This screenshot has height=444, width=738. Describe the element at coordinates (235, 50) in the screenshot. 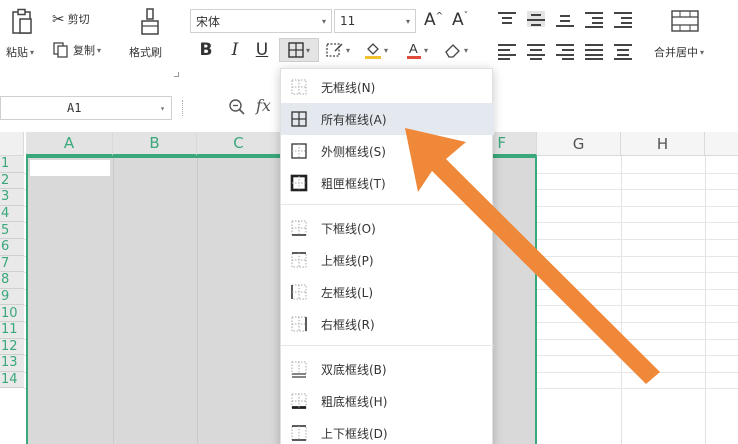

I see `italic-button: I` at that location.